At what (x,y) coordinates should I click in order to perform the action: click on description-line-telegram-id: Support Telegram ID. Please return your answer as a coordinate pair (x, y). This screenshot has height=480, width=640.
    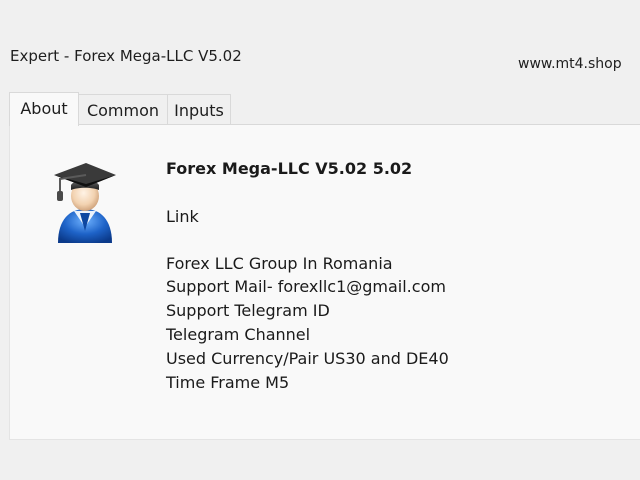
    Looking at the image, I should click on (248, 311).